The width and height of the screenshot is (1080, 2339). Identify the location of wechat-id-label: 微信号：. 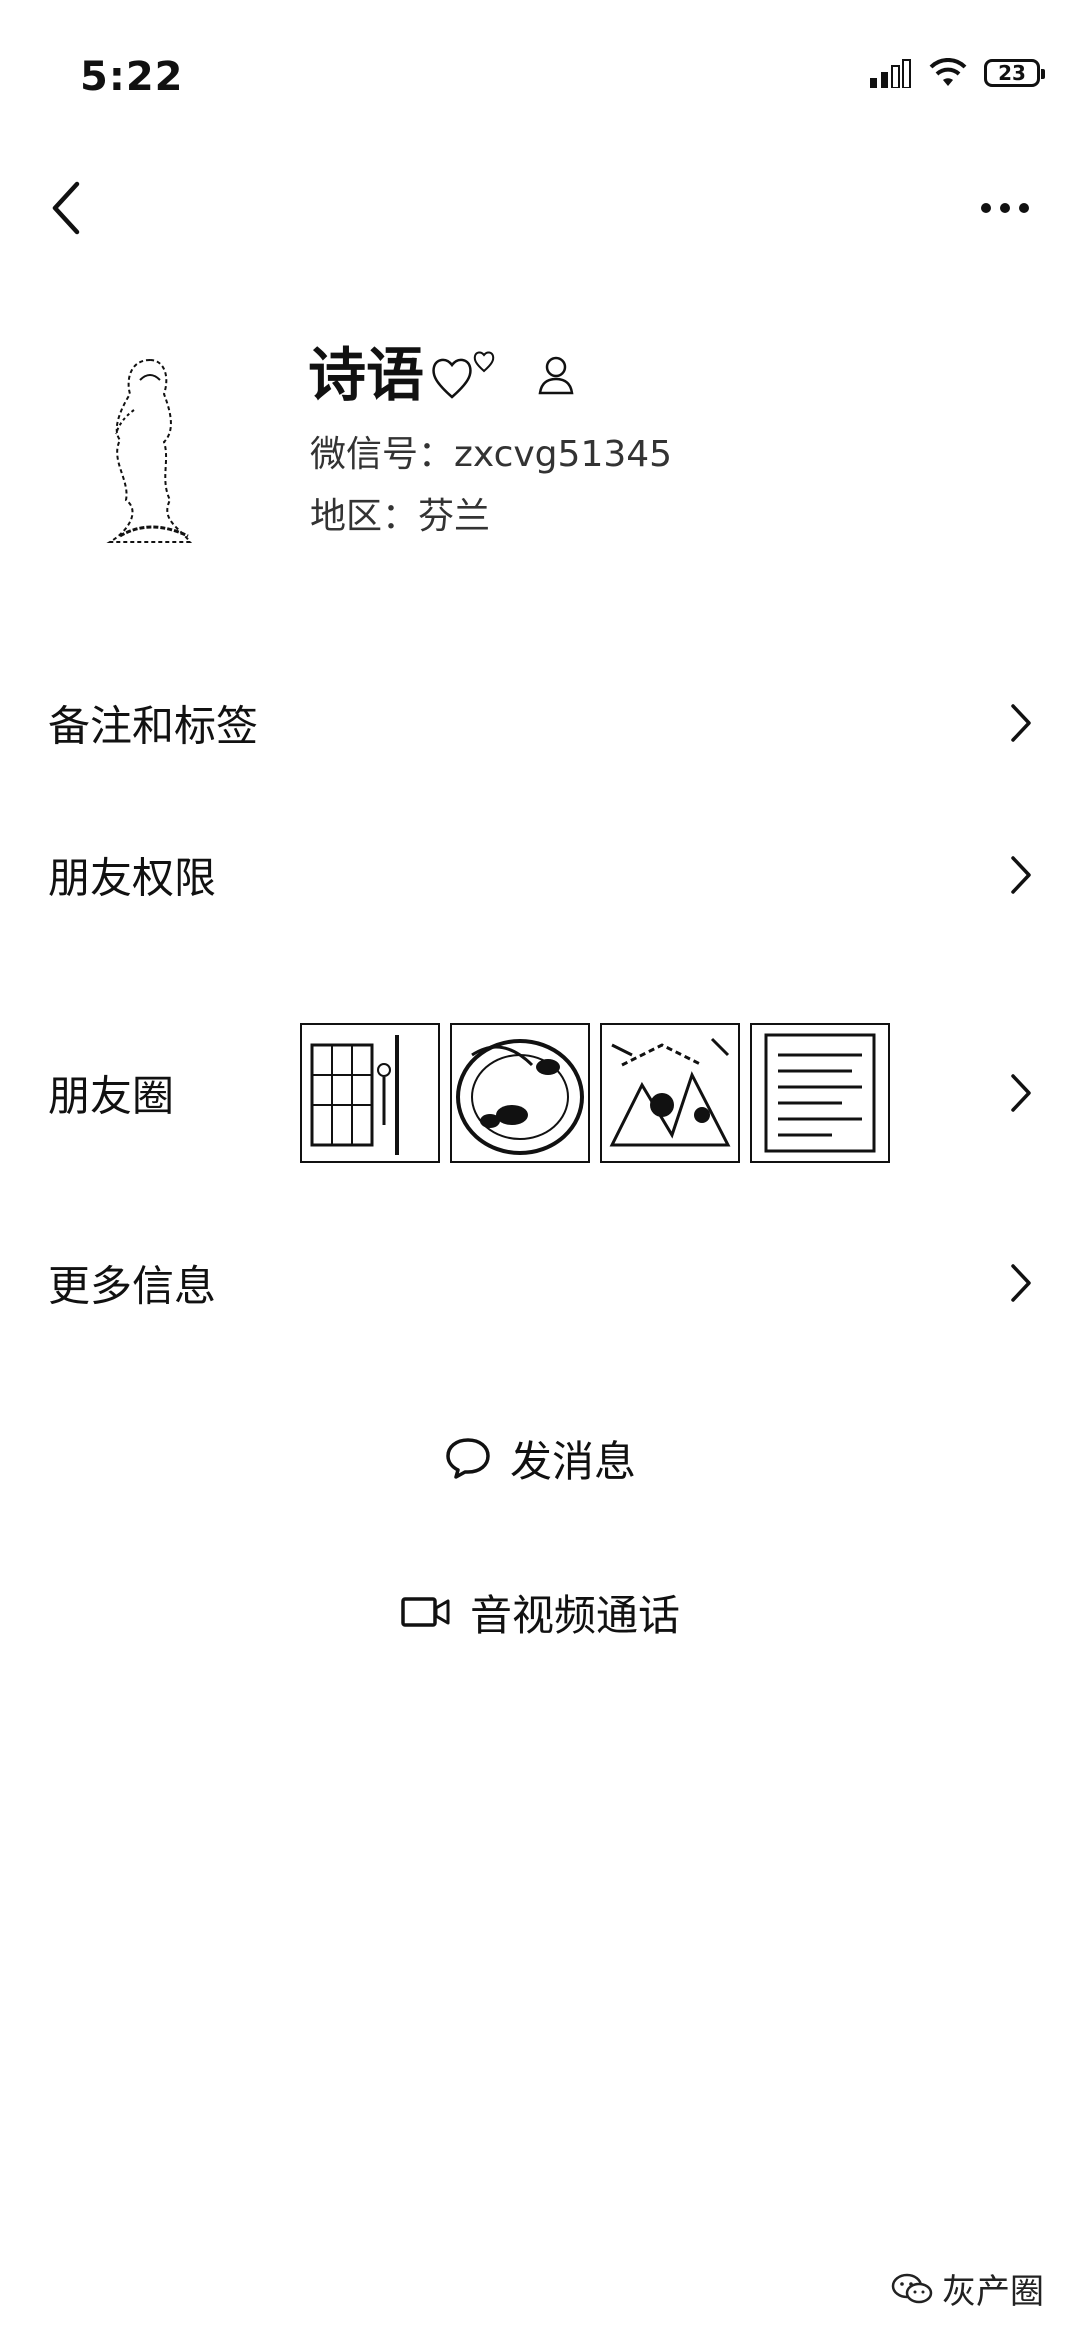
(382, 454).